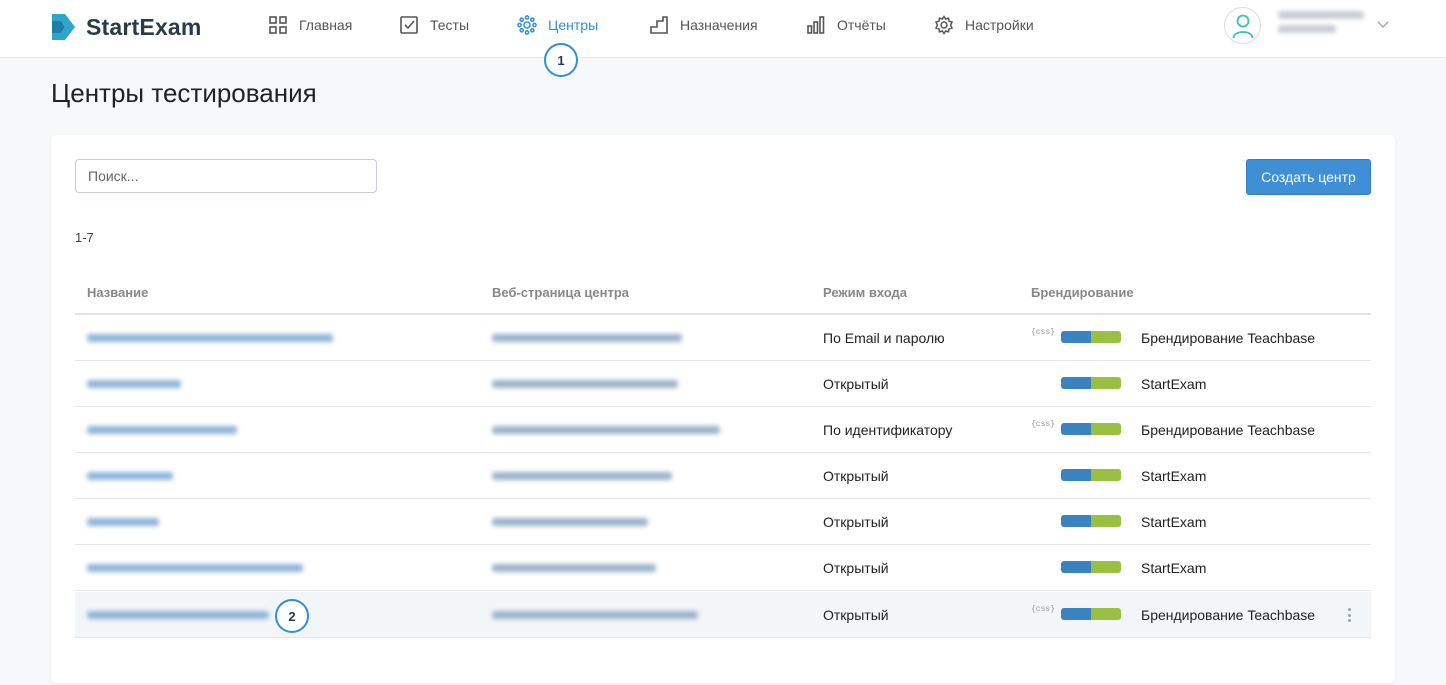 The image size is (1446, 685). What do you see at coordinates (999, 25) in the screenshot?
I see `nav-settings-label: Настройки` at bounding box center [999, 25].